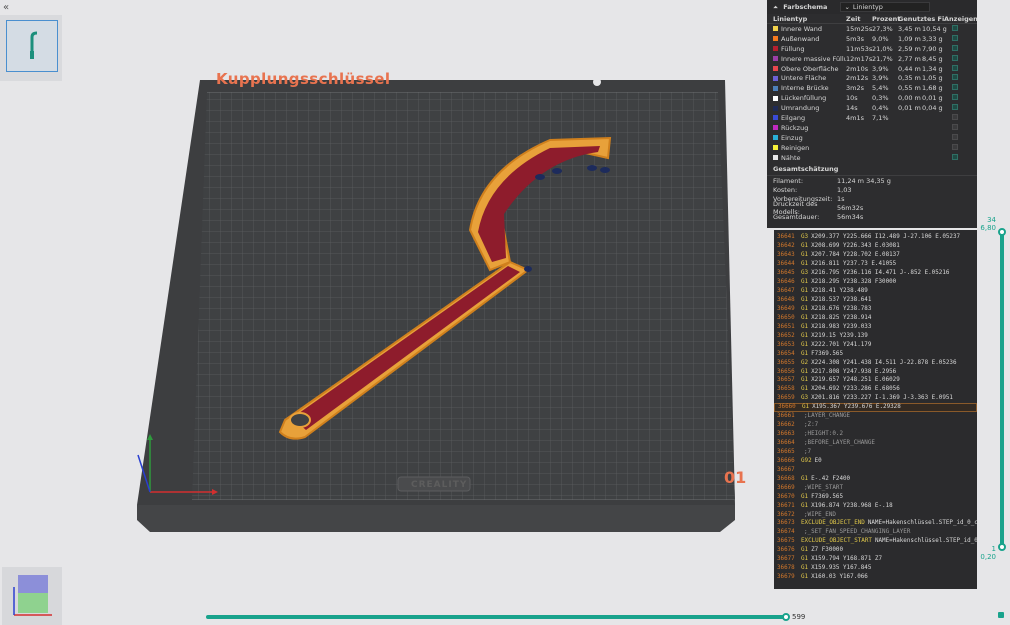 Image resolution: width=1010 pixels, height=625 pixels. Describe the element at coordinates (872, 98) in the screenshot. I see `legend-row: Lückenfüllung 10s 0,3% 0,00 m 0,01 g` at that location.